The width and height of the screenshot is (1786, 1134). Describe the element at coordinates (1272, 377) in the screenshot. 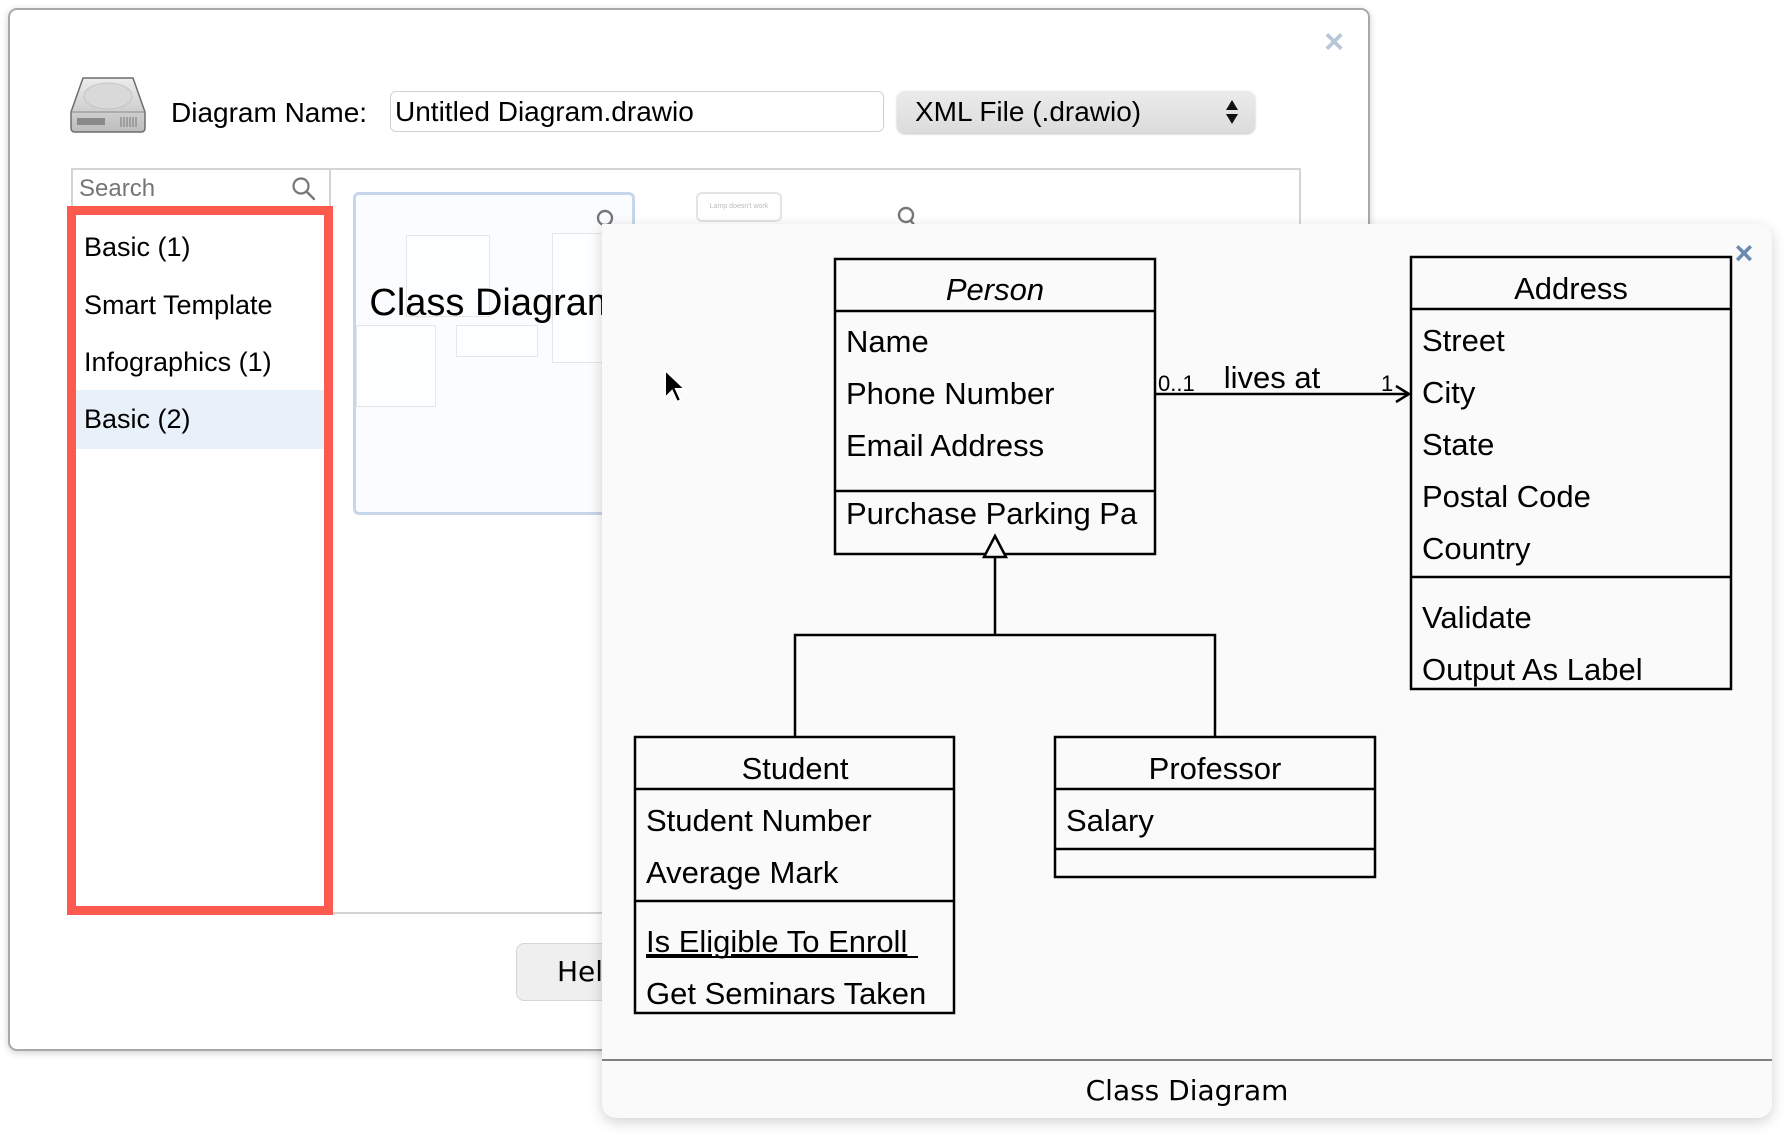

I see `association-label: lives at` at that location.